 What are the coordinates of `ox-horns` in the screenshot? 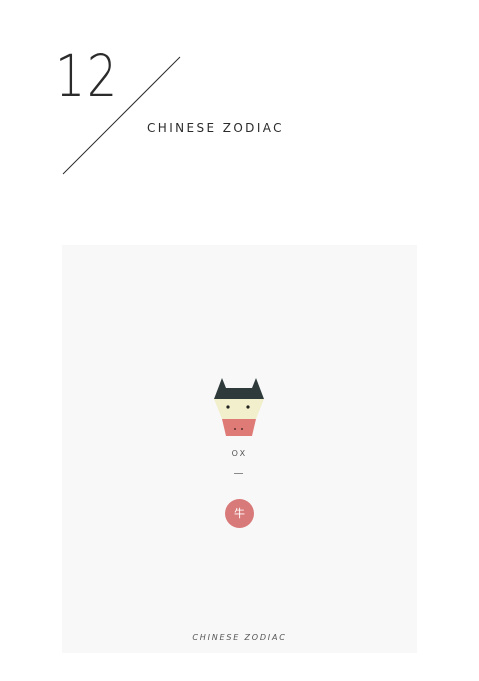 It's located at (239, 388).